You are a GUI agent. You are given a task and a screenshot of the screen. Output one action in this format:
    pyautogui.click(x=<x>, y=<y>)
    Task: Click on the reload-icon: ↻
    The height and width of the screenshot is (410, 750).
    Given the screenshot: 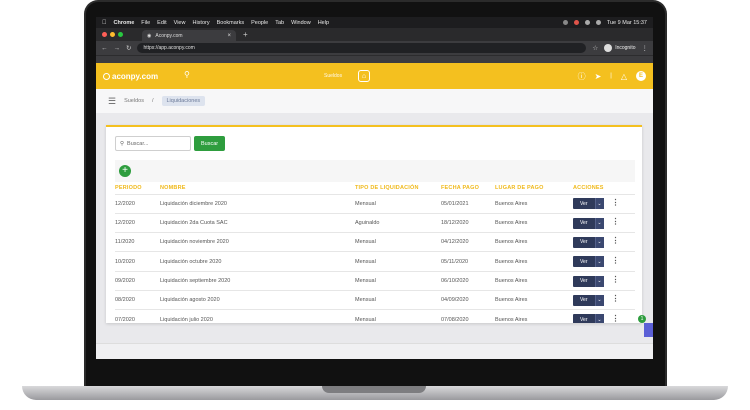 What is the action you would take?
    pyautogui.click(x=128, y=48)
    